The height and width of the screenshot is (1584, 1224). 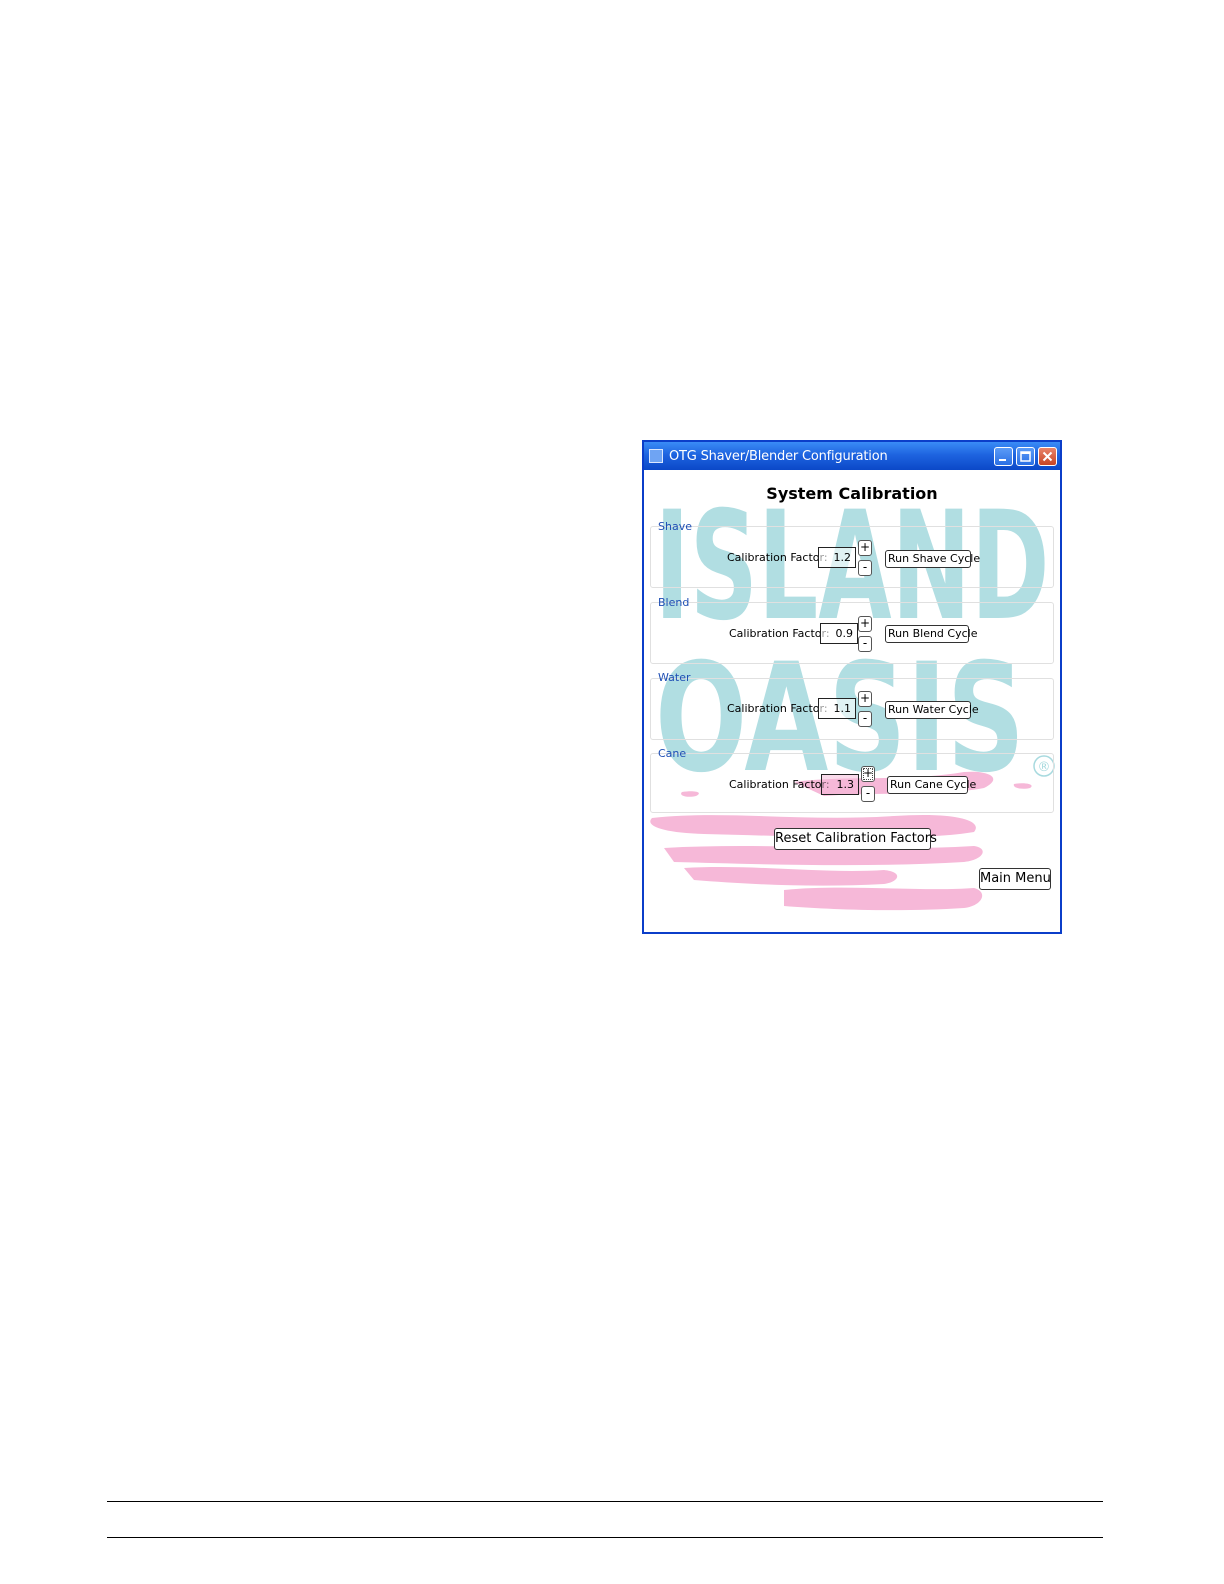 What do you see at coordinates (605, 1501) in the screenshot?
I see `footer-rule-top` at bounding box center [605, 1501].